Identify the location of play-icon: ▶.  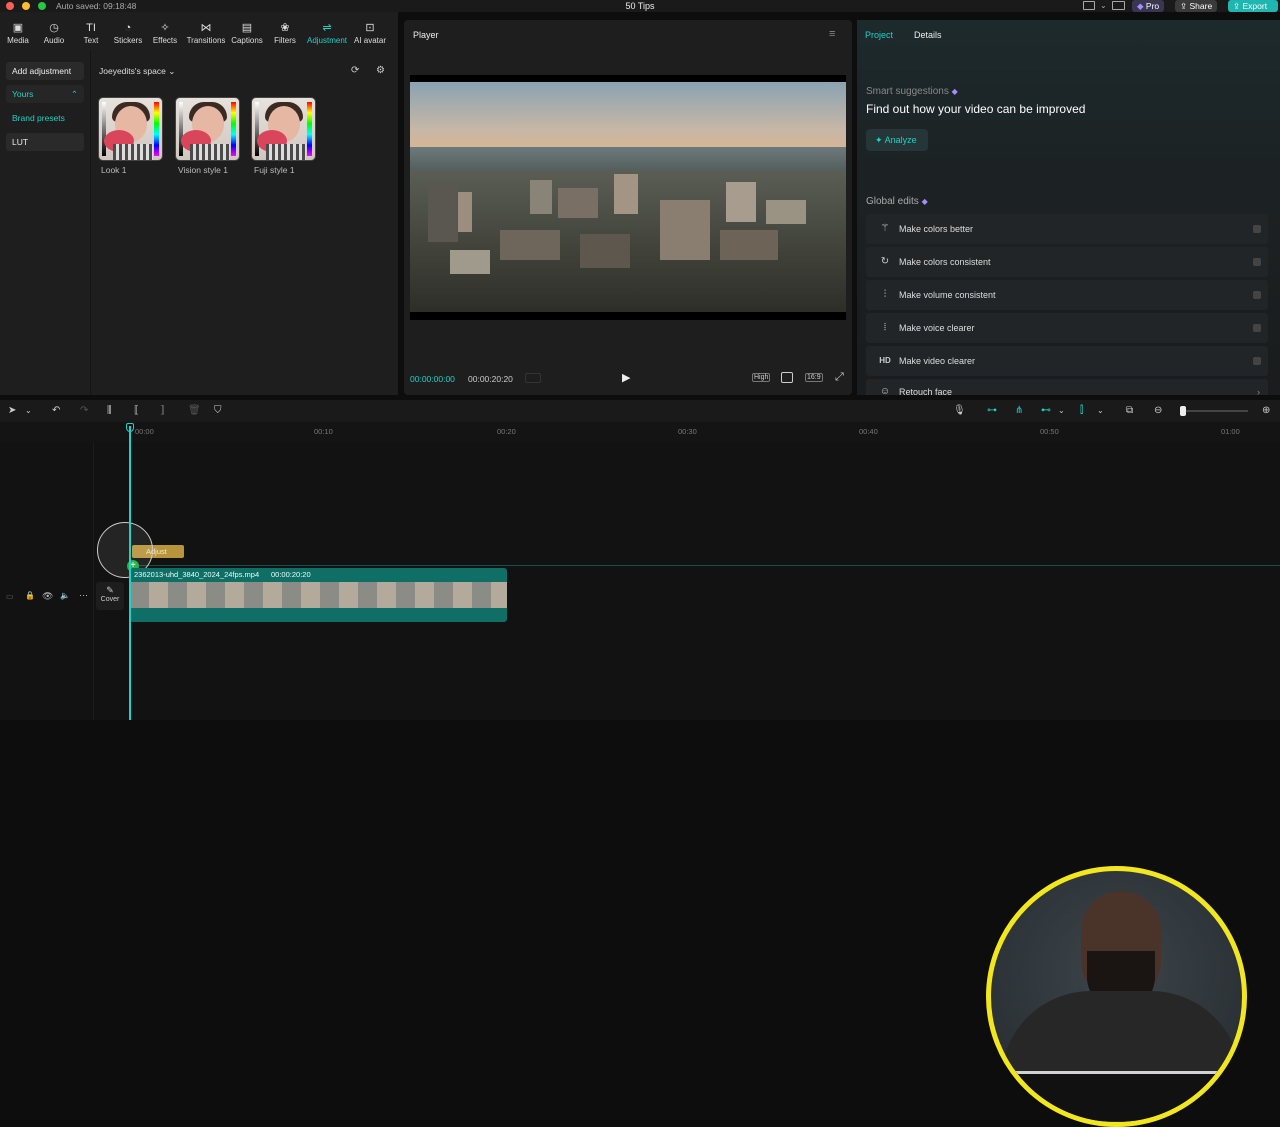
(626, 377).